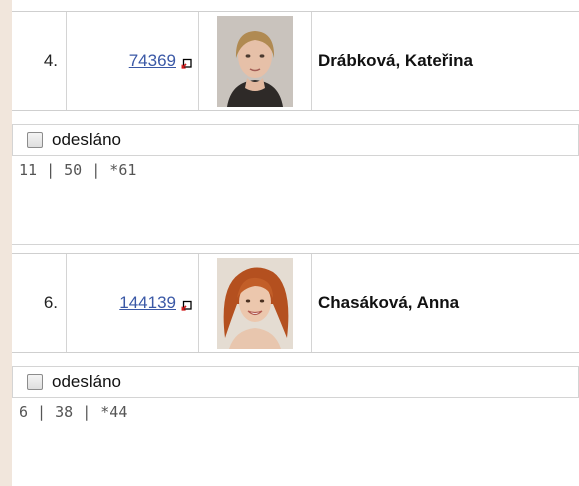 This screenshot has width=579, height=486. I want to click on person-name: Chasáková, Anna, so click(389, 302).